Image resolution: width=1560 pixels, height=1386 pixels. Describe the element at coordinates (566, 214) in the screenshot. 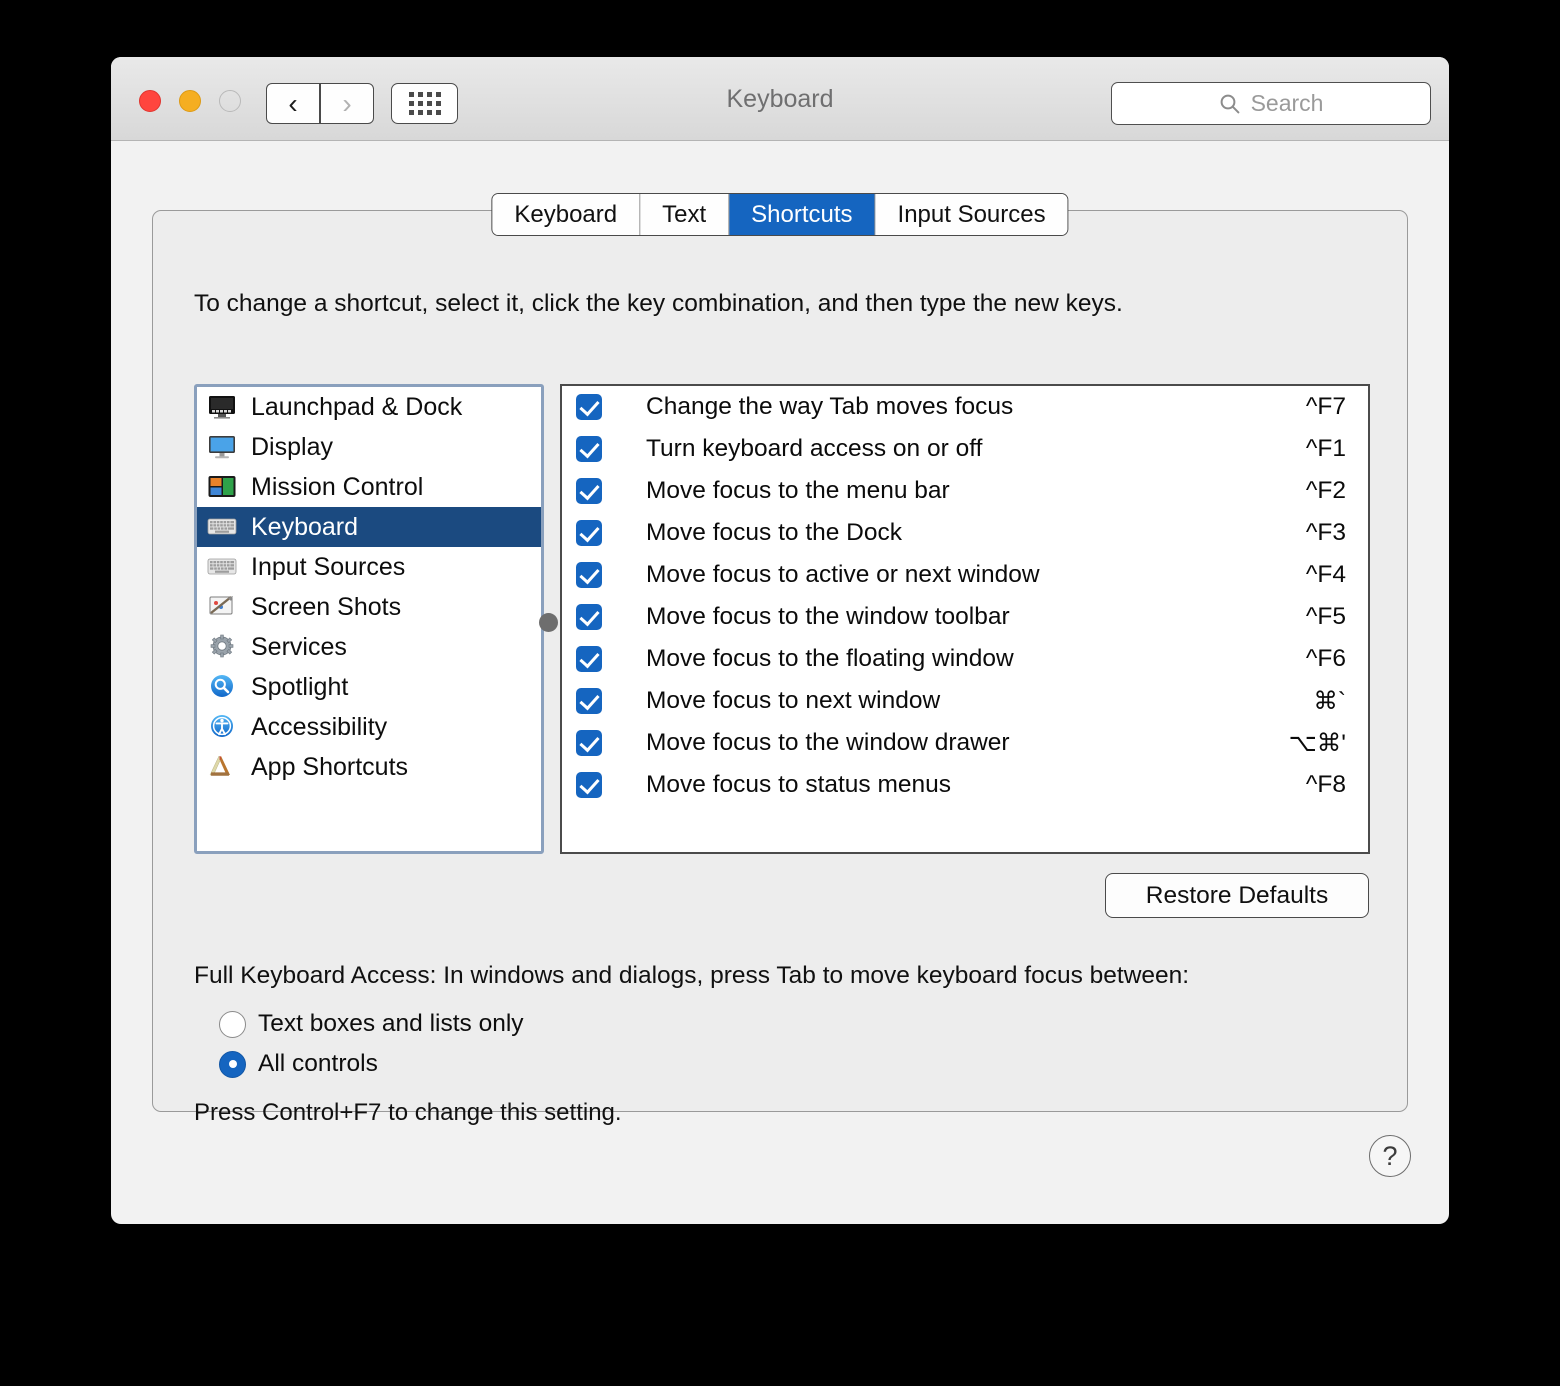

I see `tab-keyboard: Keyboard` at that location.